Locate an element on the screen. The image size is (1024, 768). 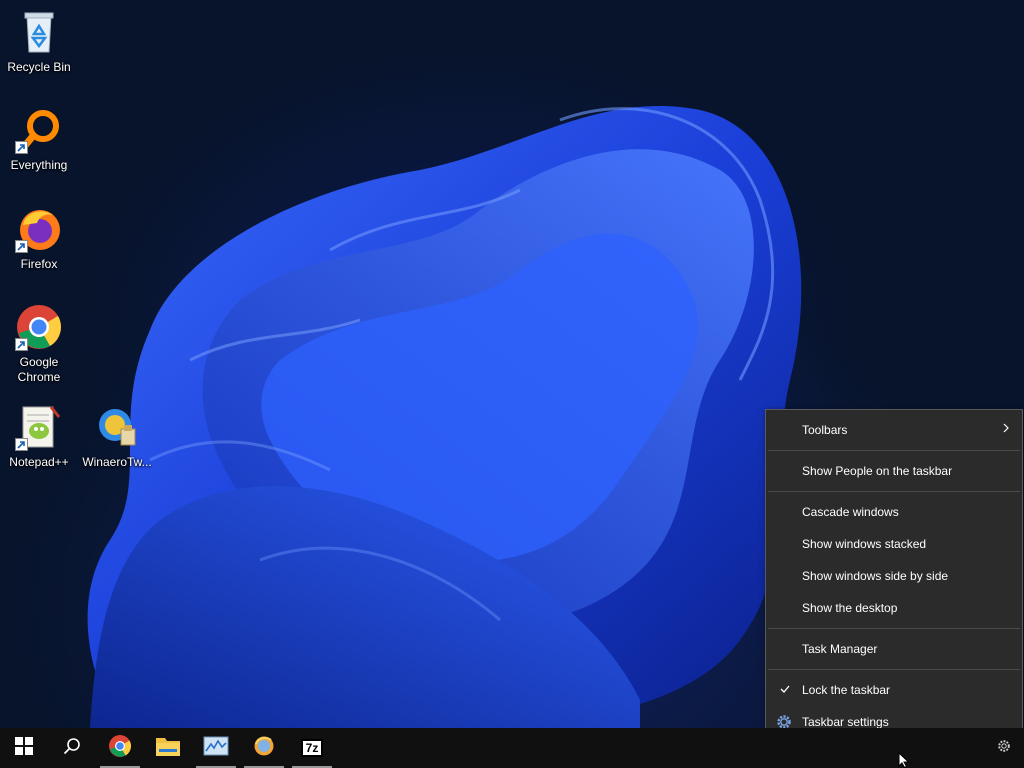
menu-item-show-people: Show People on the taskbar is located at coordinates (894, 471).